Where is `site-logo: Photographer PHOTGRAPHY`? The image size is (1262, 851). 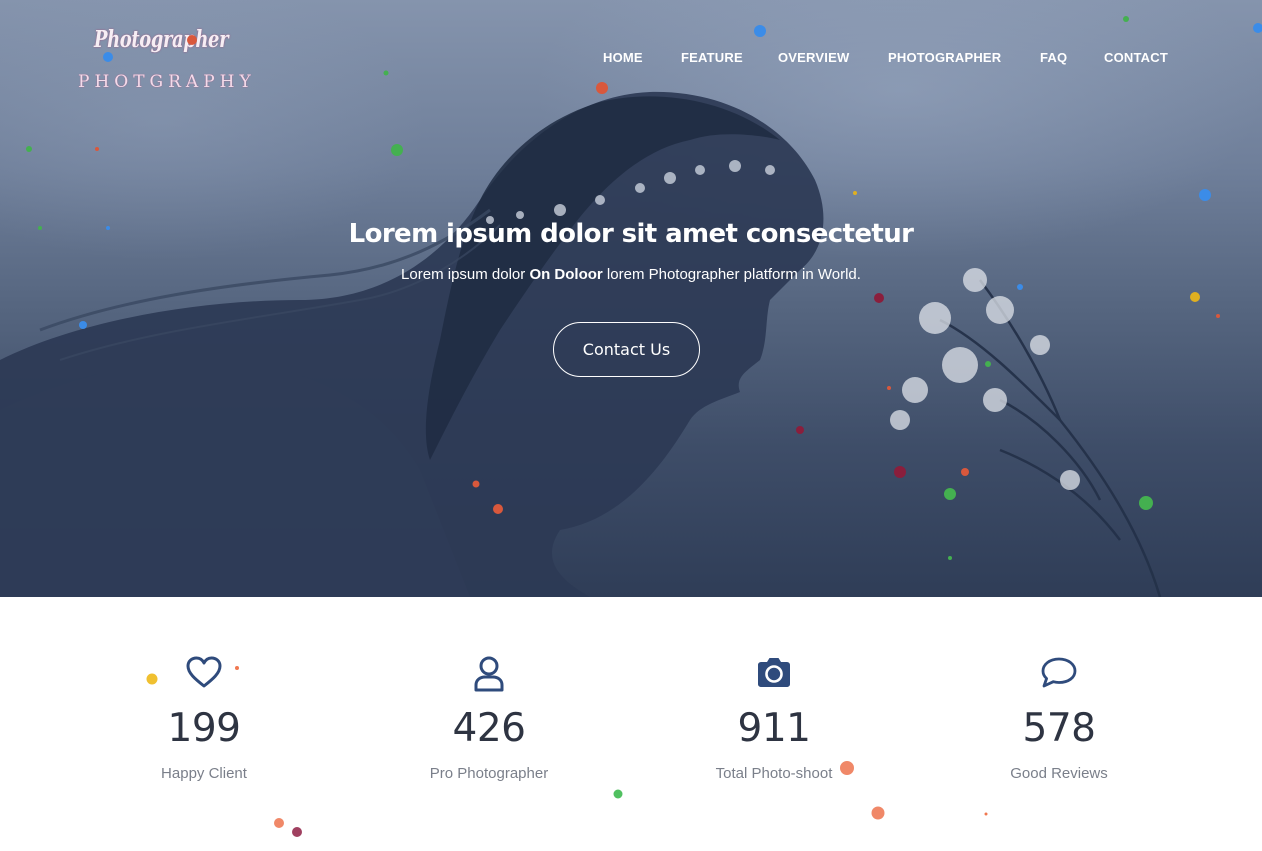 site-logo: Photographer PHOTGRAPHY is located at coordinates (164, 60).